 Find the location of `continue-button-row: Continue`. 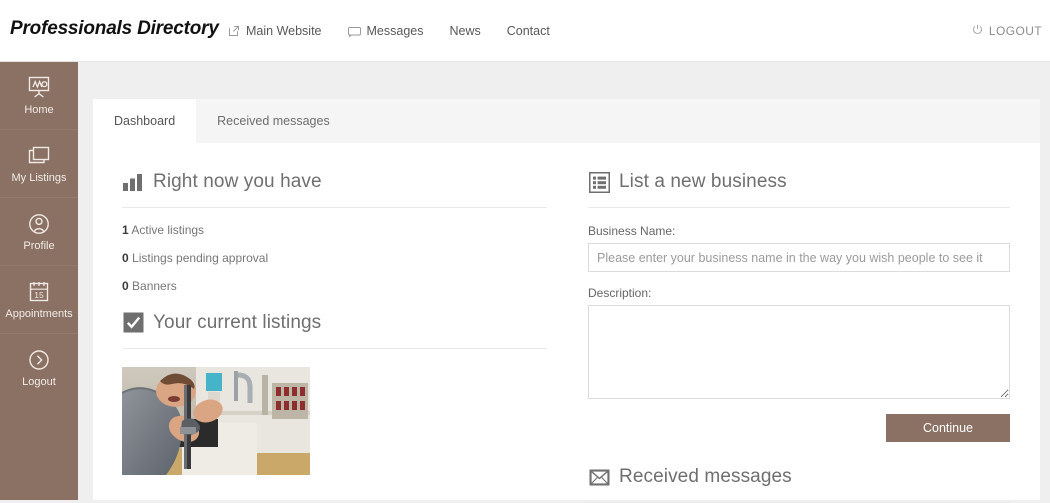

continue-button-row: Continue is located at coordinates (799, 428).